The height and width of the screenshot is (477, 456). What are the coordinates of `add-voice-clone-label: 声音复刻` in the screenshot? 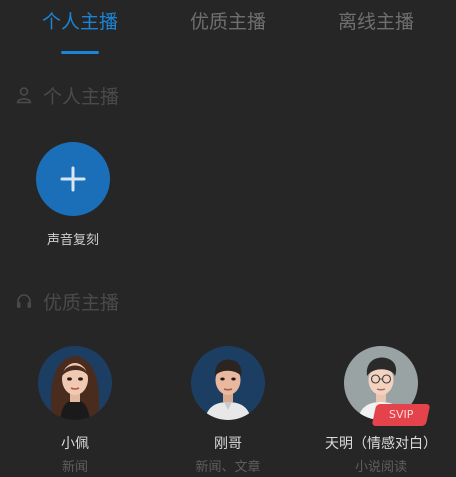 It's located at (72, 240).